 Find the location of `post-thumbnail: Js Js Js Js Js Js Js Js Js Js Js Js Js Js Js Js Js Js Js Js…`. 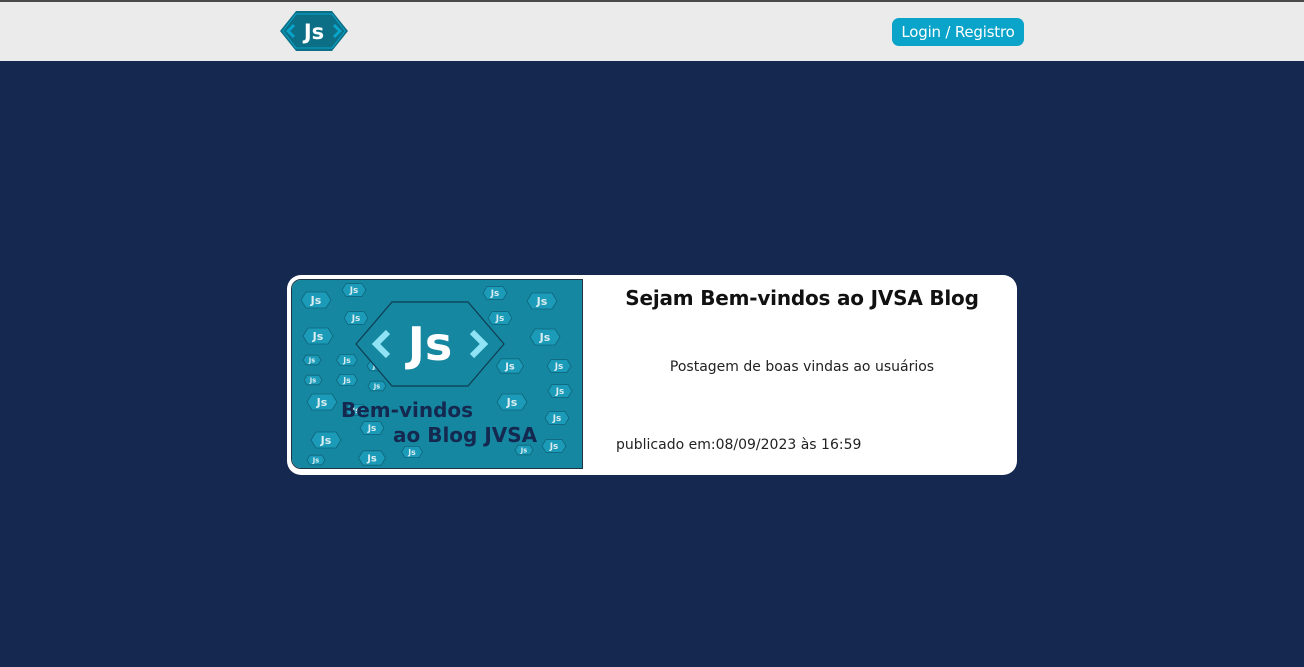

post-thumbnail: Js Js Js Js Js Js Js Js Js Js Js Js Js Js Js Js Js Js Js Js… is located at coordinates (437, 374).